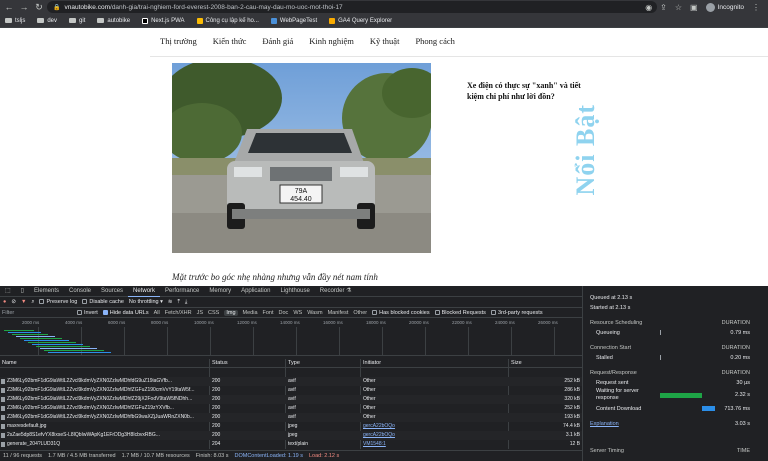  What do you see at coordinates (170, 302) in the screenshot?
I see `wifi-icon: ≋` at bounding box center [170, 302].